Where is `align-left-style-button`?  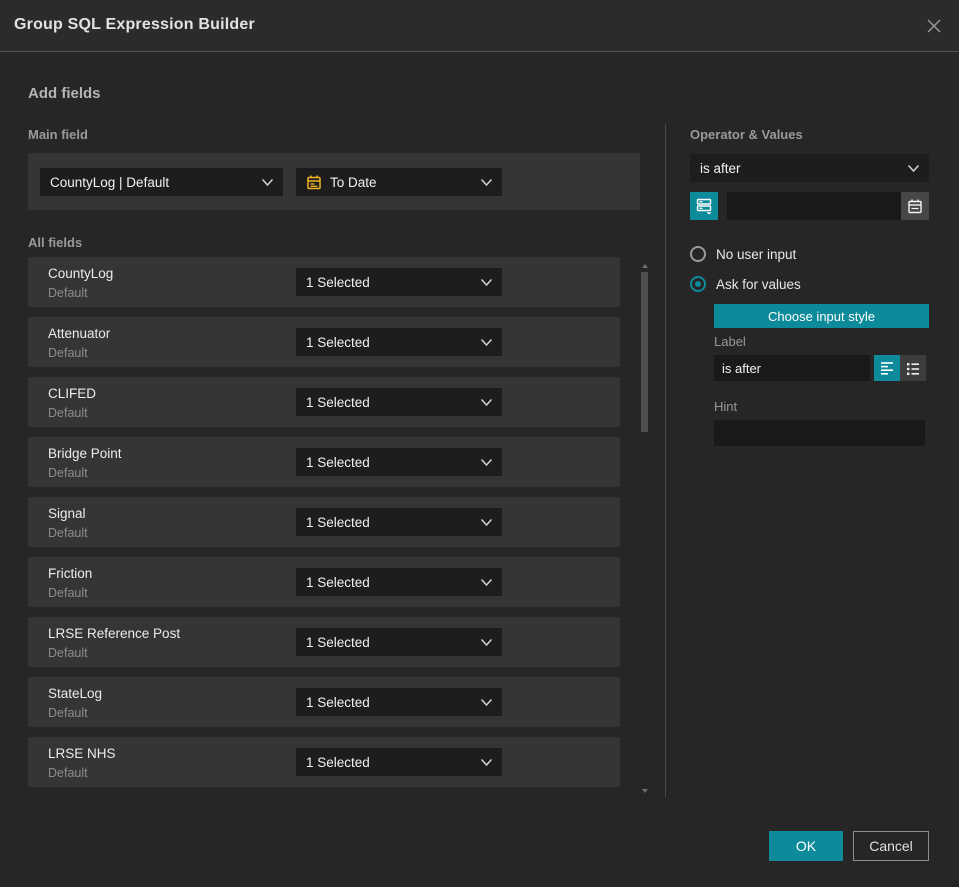 align-left-style-button is located at coordinates (887, 368).